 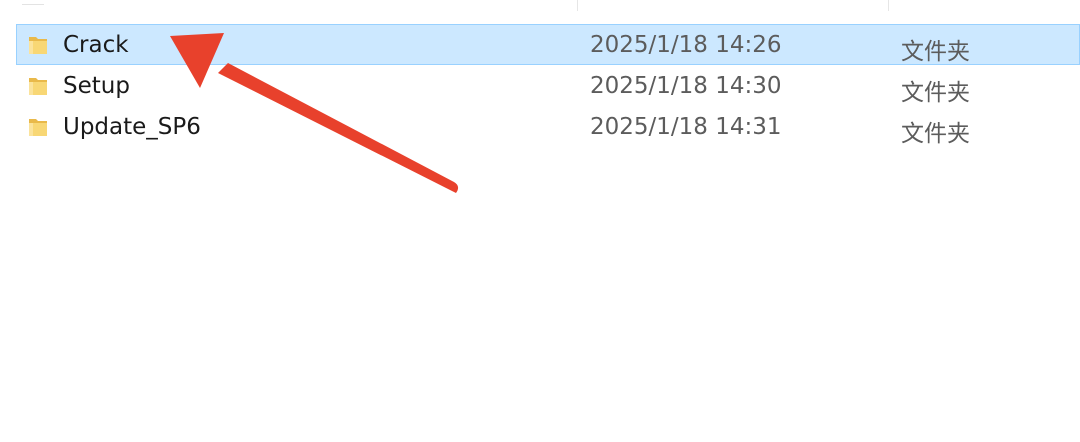 What do you see at coordinates (96, 86) in the screenshot?
I see `file-name: Setup` at bounding box center [96, 86].